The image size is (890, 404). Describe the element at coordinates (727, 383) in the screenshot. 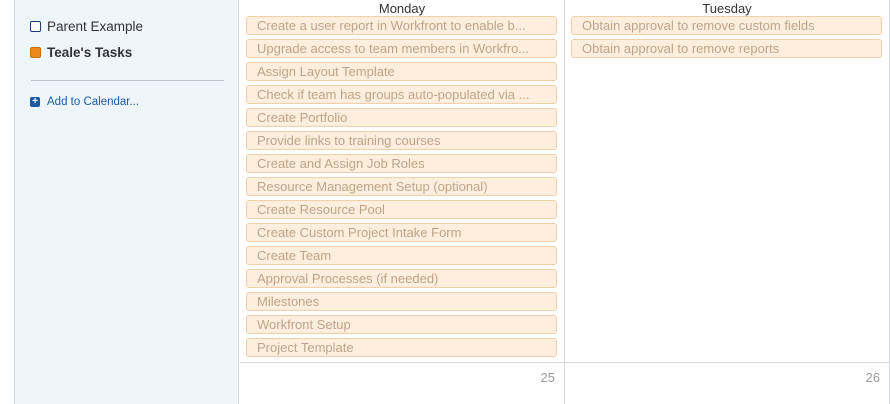

I see `day-cell-footer: 26` at that location.